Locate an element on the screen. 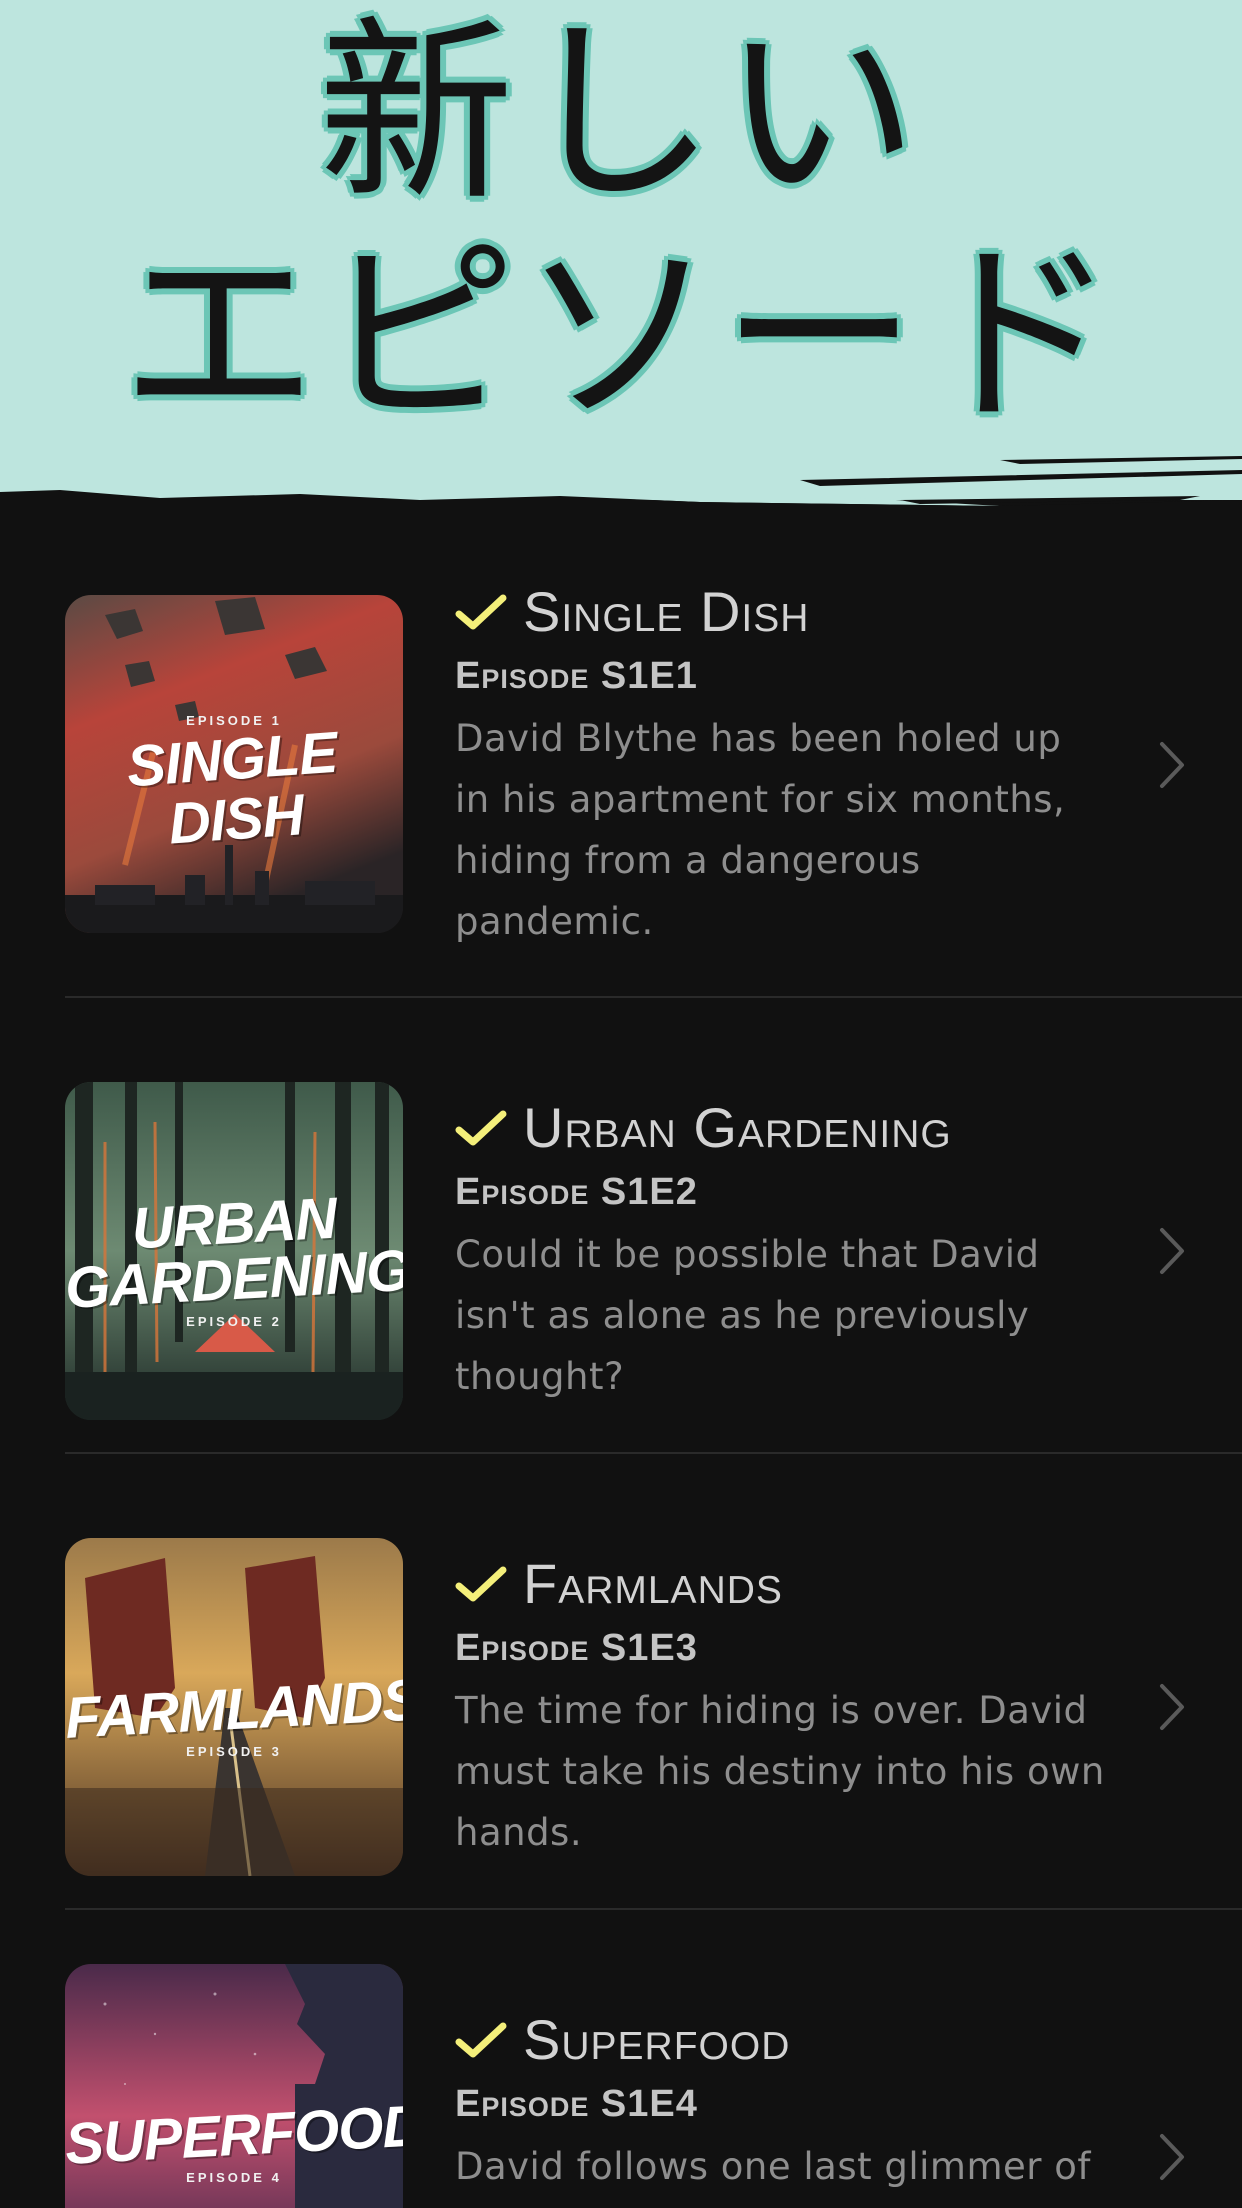  brush-stroke-edge is located at coordinates (621, 480).